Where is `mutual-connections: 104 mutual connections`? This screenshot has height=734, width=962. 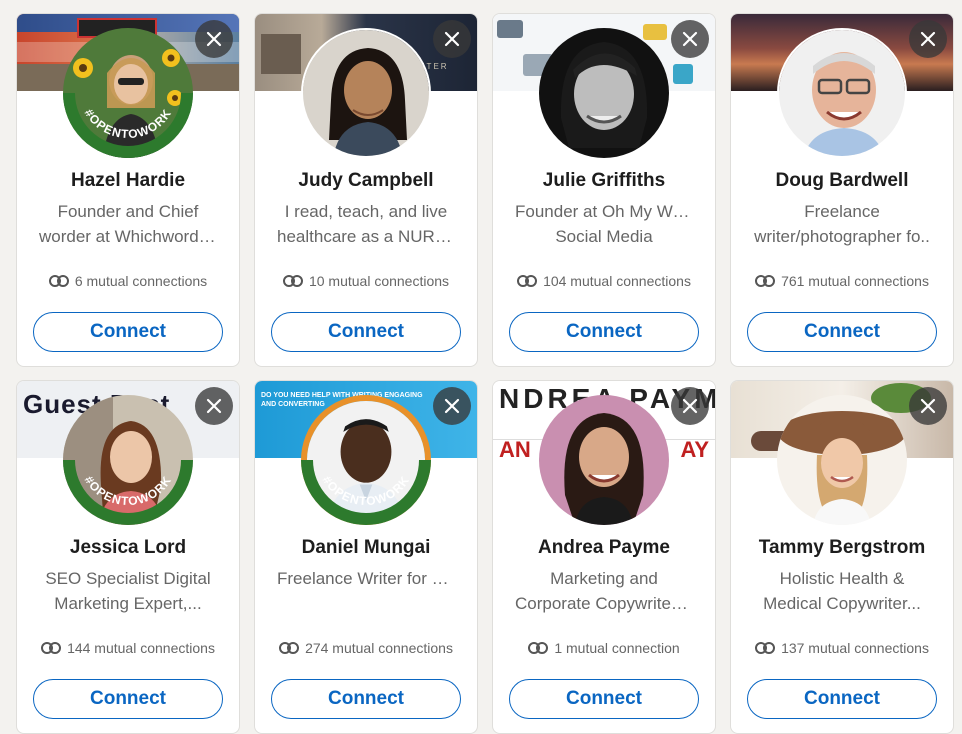
mutual-connections: 104 mutual connections is located at coordinates (604, 281).